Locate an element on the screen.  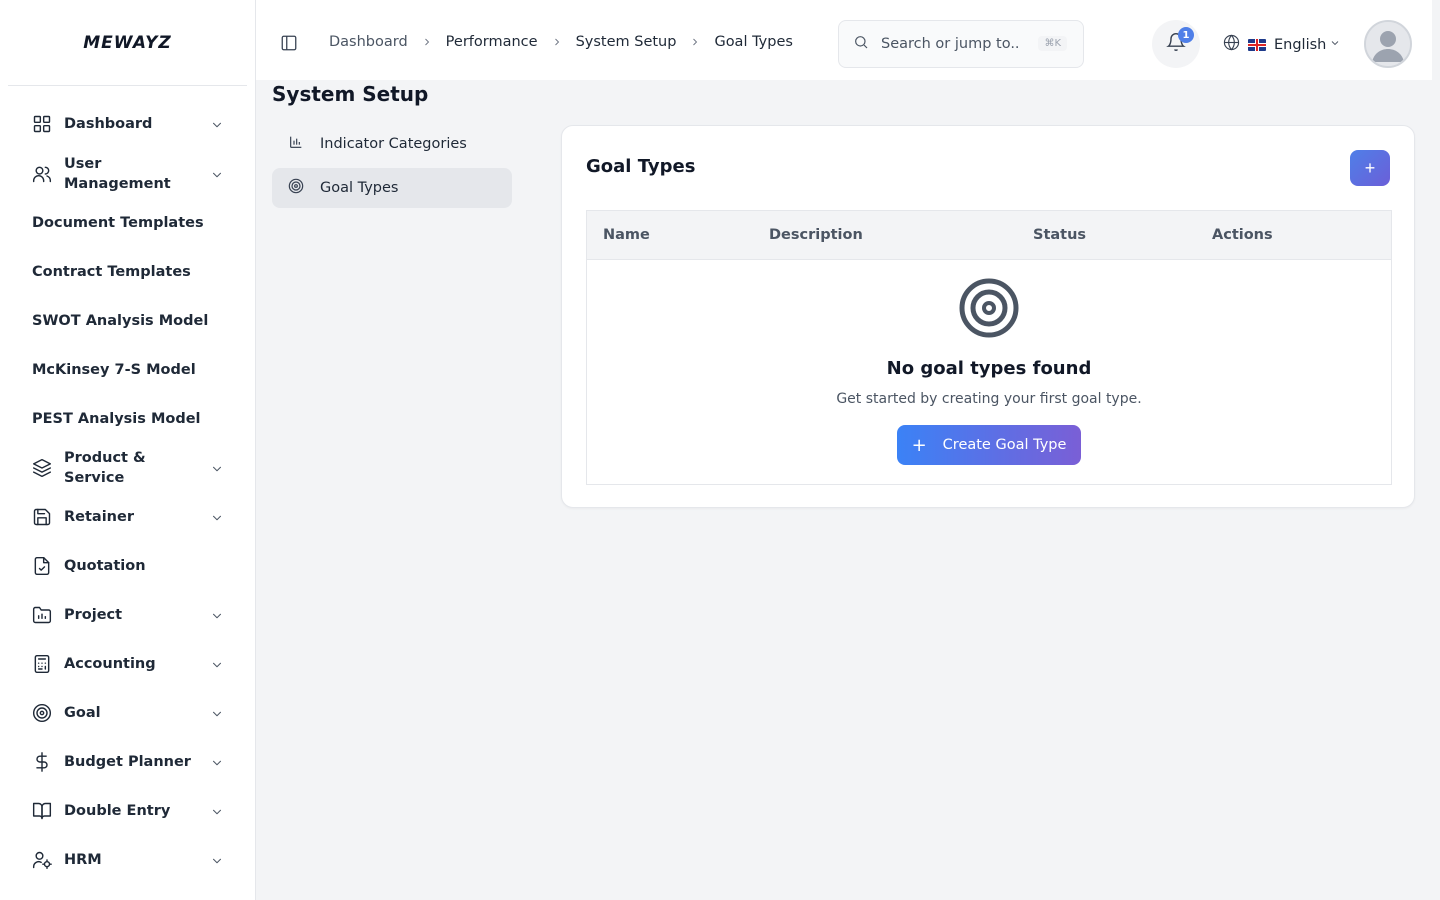
sidebar-item-goal: Goal is located at coordinates (128, 713).